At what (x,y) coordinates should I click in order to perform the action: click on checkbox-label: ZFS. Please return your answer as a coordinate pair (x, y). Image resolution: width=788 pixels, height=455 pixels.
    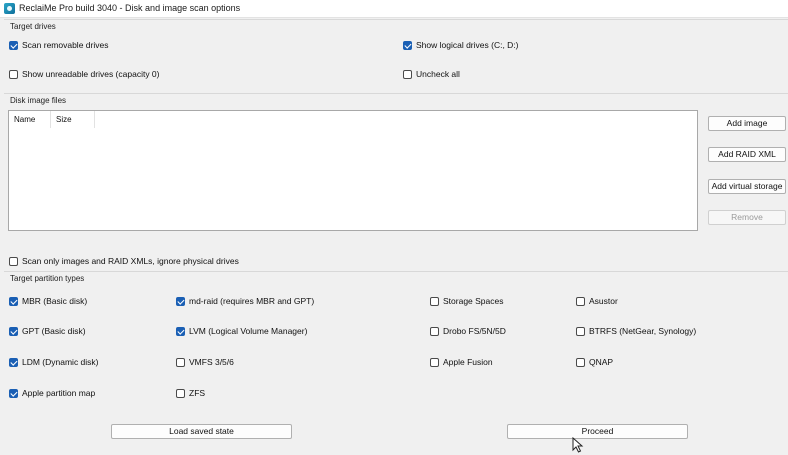
    Looking at the image, I should click on (197, 393).